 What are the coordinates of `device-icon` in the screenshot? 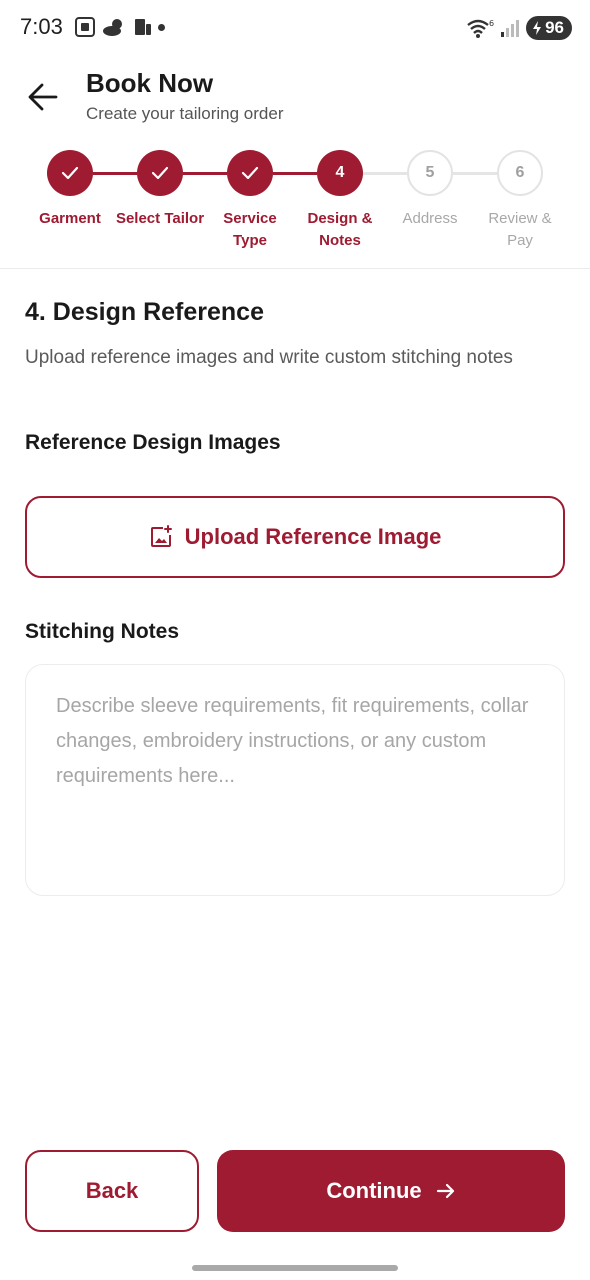 It's located at (143, 27).